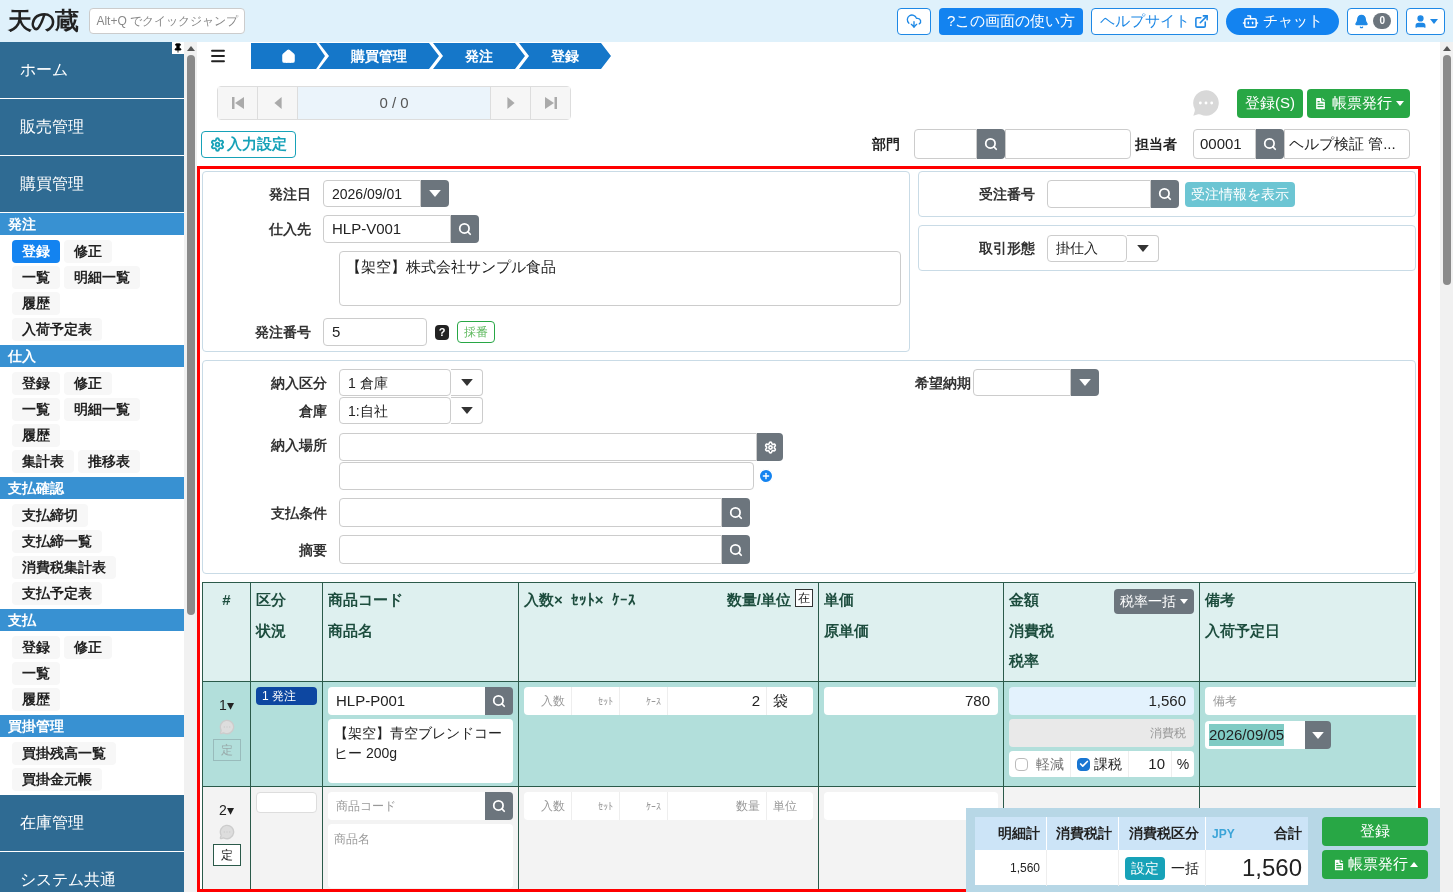  Describe the element at coordinates (372, 193) in the screenshot. I see `select-field: 2026/09/01` at that location.